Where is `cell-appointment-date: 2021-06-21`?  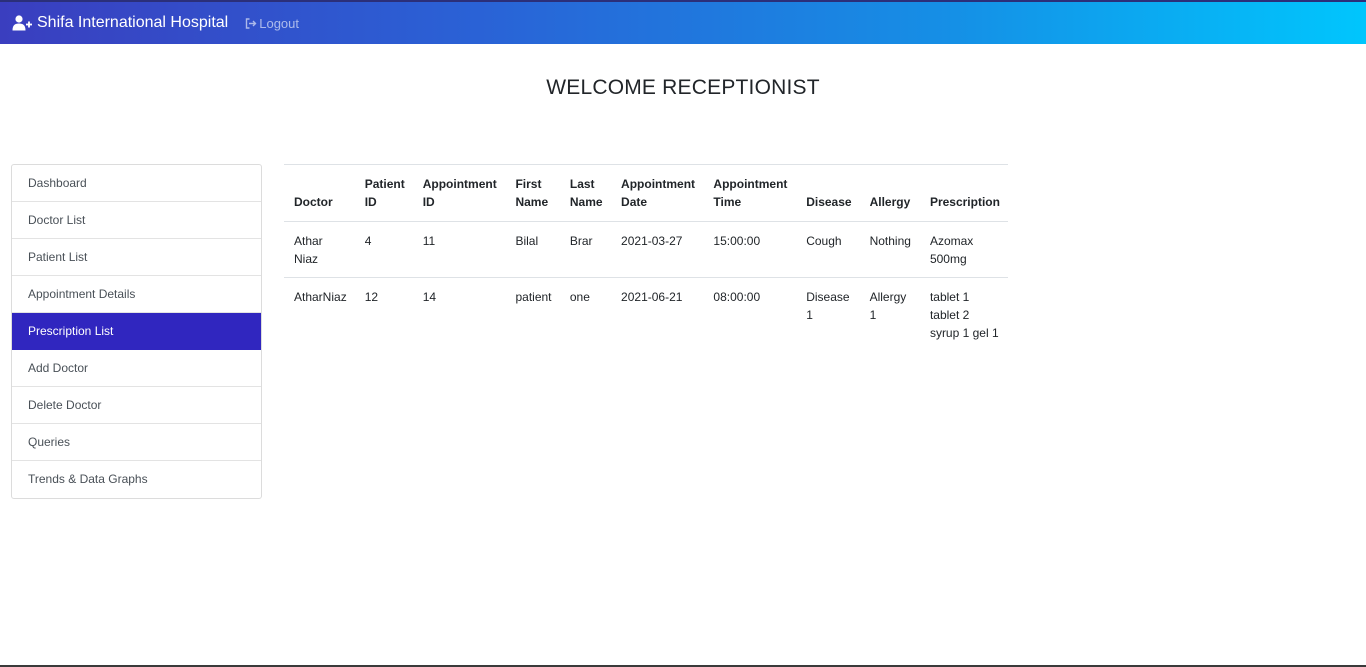
cell-appointment-date: 2021-06-21 is located at coordinates (652, 297).